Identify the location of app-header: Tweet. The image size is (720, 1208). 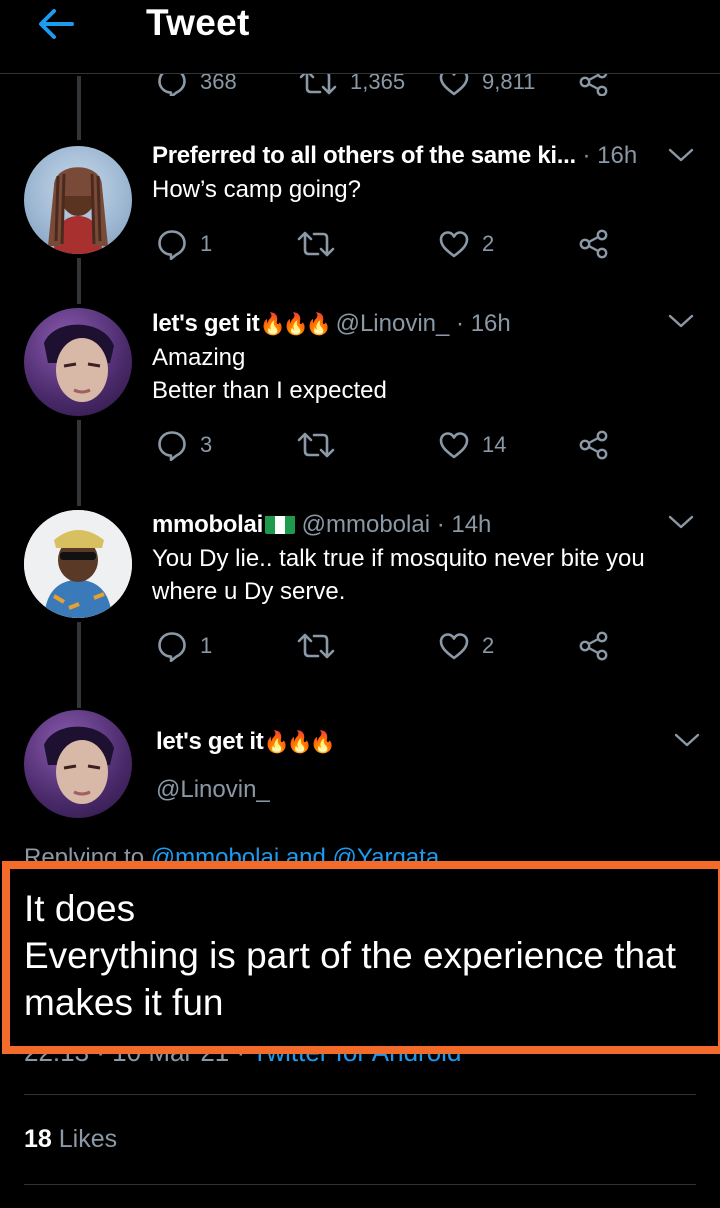
(360, 37).